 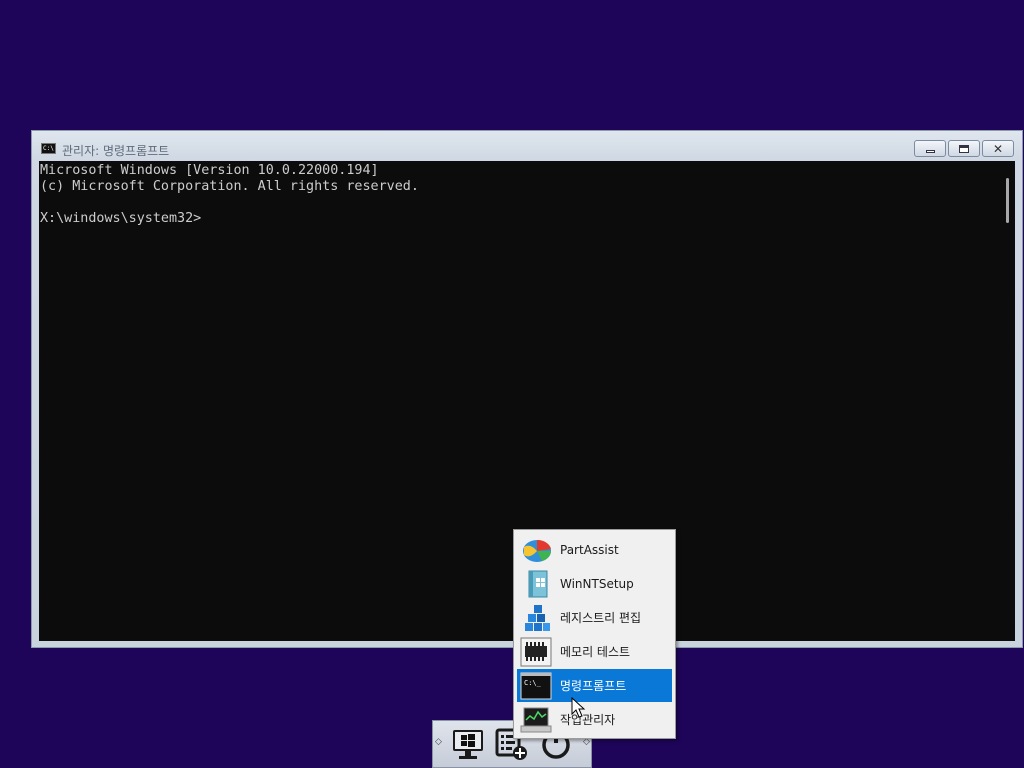 I want to click on close-icon: ✕, so click(x=998, y=148).